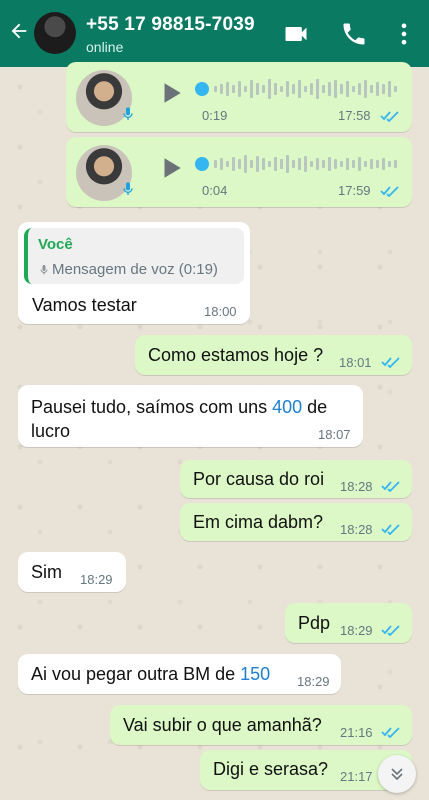 The height and width of the screenshot is (800, 429). What do you see at coordinates (355, 362) in the screenshot?
I see `message-time: 18:01` at bounding box center [355, 362].